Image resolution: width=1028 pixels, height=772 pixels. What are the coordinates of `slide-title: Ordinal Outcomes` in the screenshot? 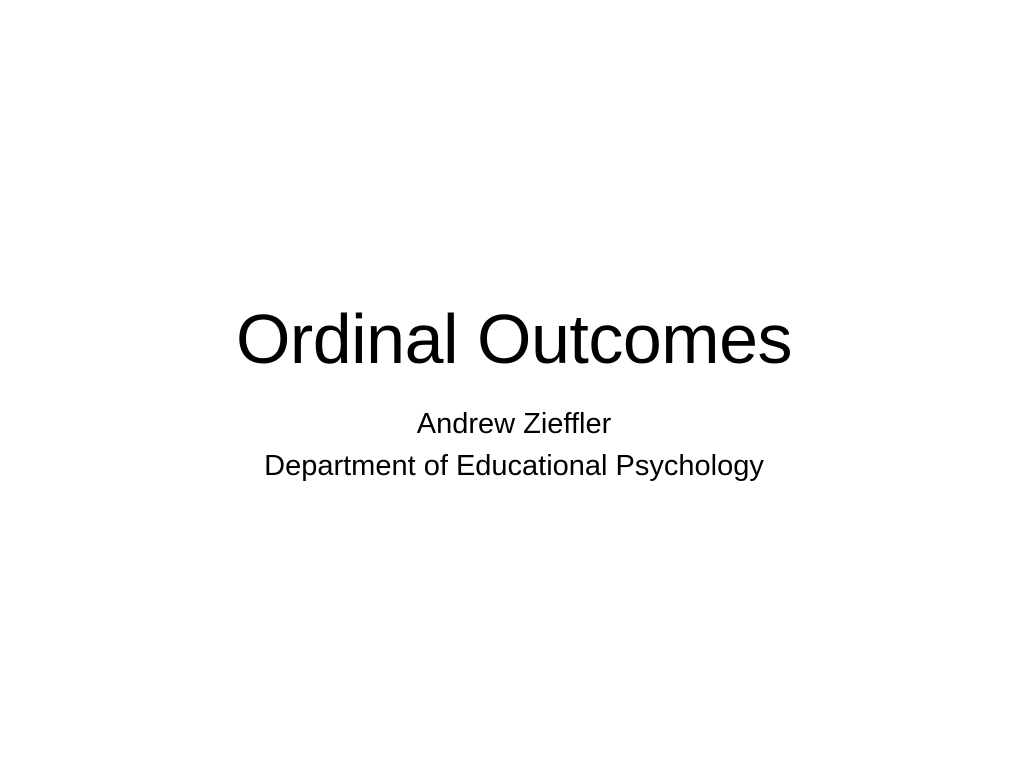 It's located at (514, 339).